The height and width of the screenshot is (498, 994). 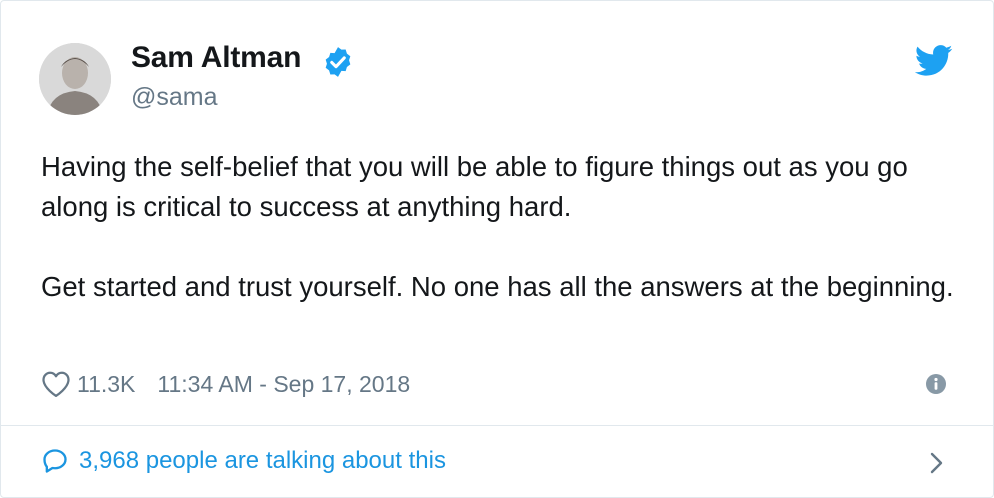 I want to click on tweet-meta: 11.3K 11:34 AM - Sep 17, 2018, so click(x=225, y=384).